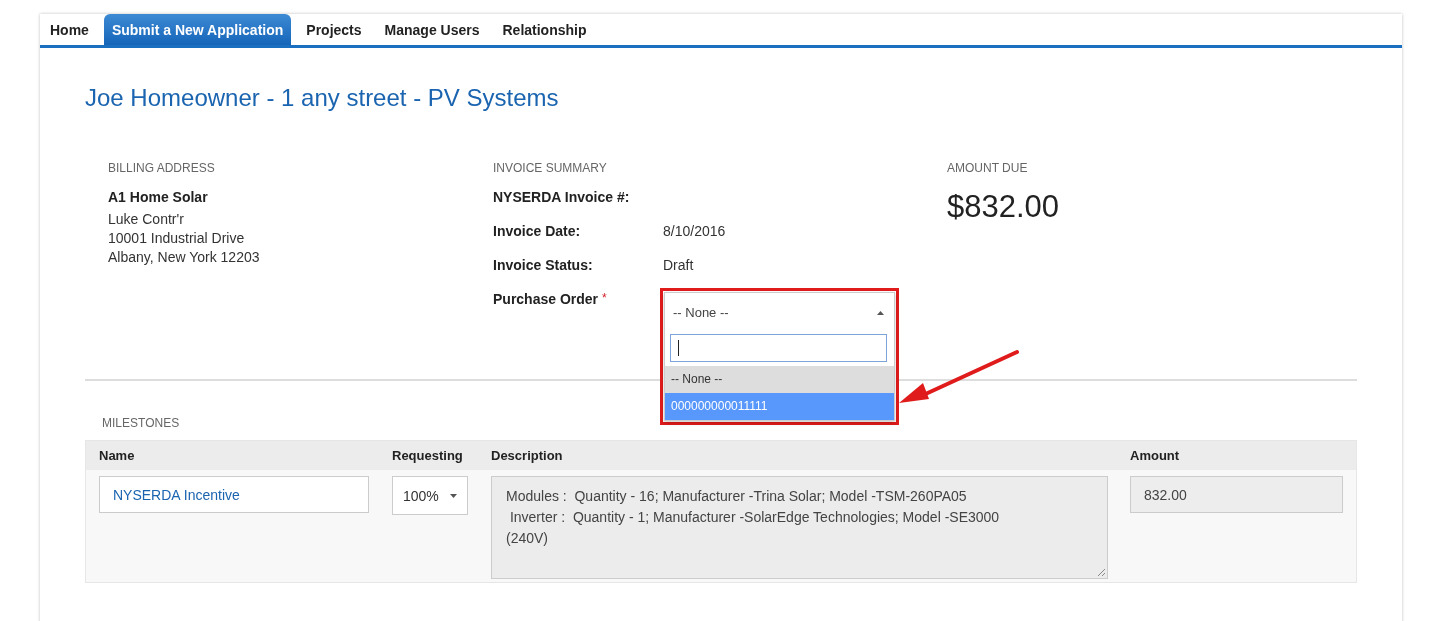 The width and height of the screenshot is (1432, 621). Describe the element at coordinates (432, 29) in the screenshot. I see `nav-tab: Manage Users` at that location.